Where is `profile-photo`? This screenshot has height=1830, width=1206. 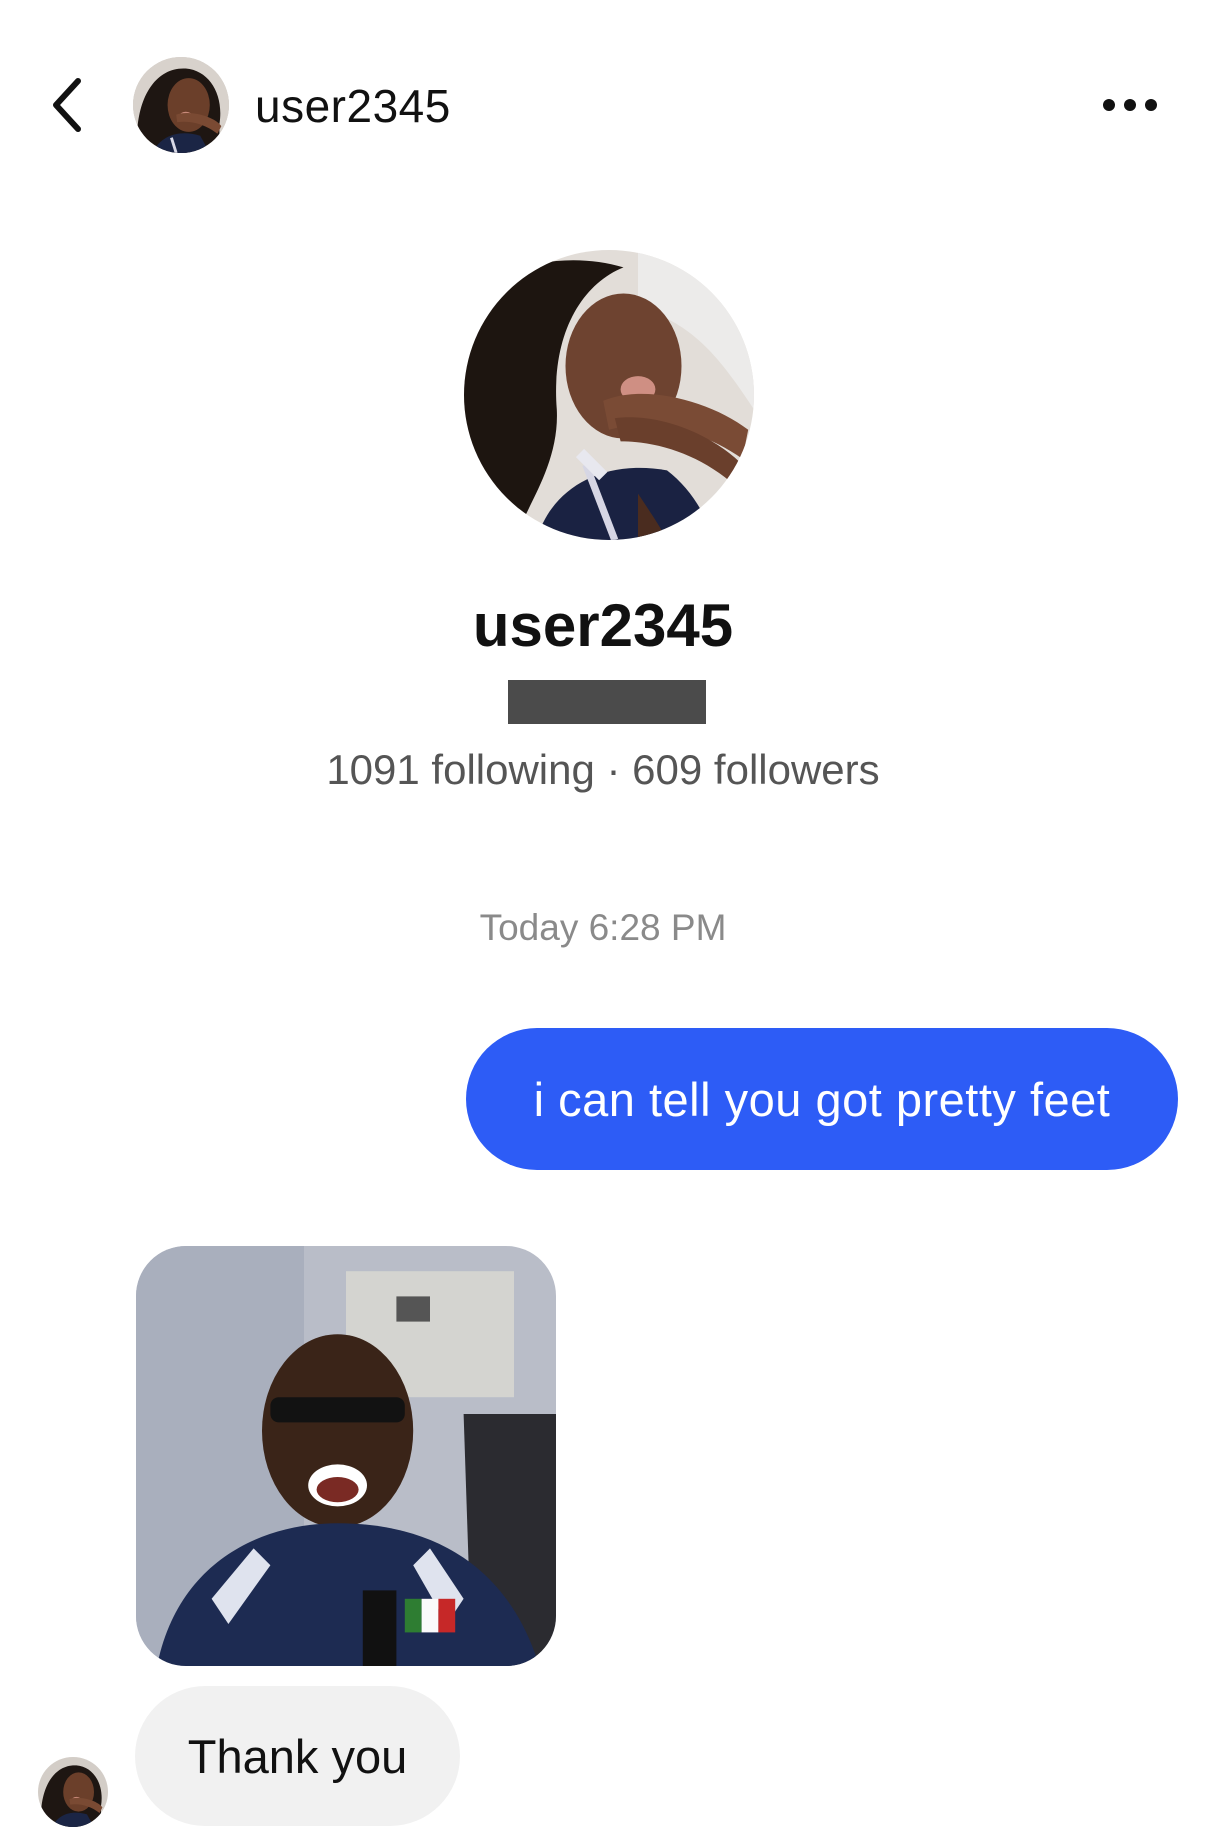 profile-photo is located at coordinates (609, 395).